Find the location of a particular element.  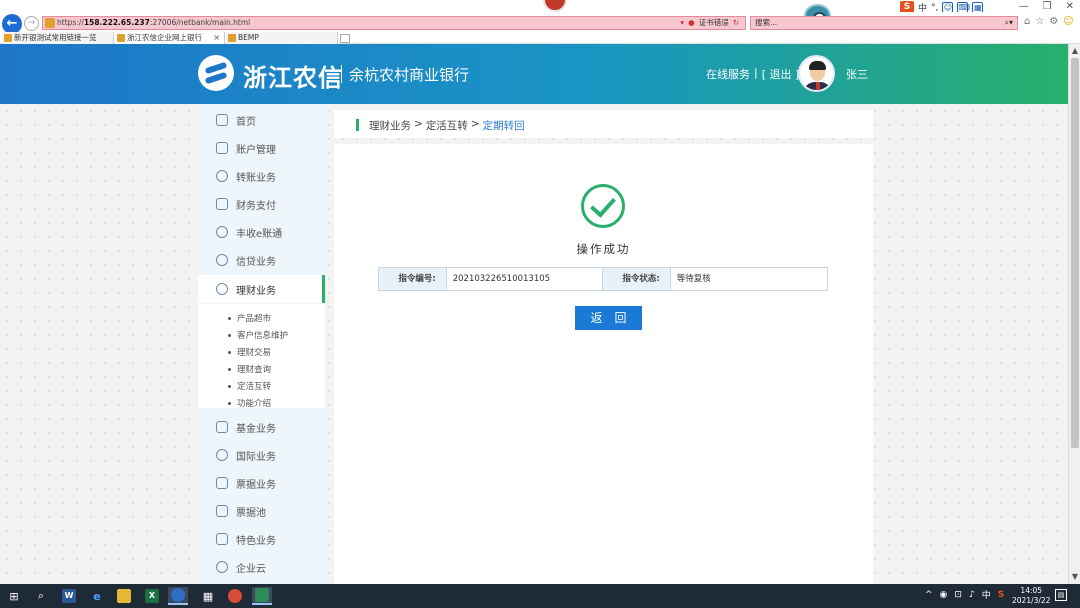

clock-date: 2021/3/22 is located at coordinates (1031, 600).